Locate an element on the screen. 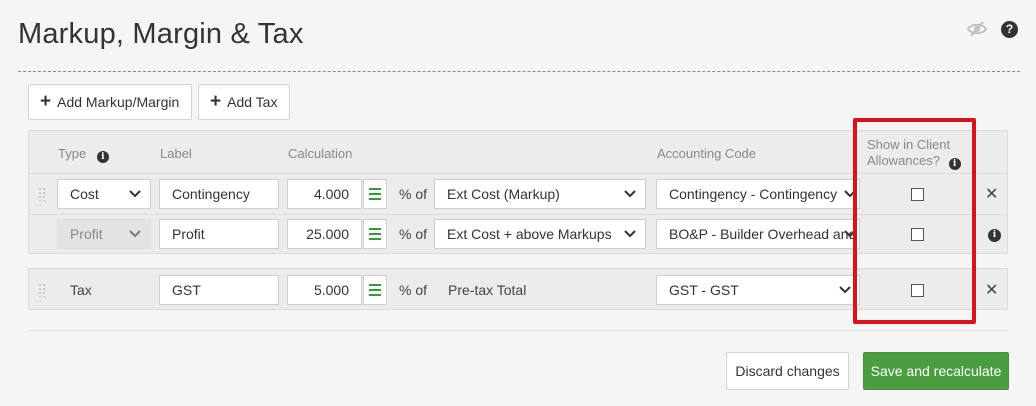  percent-input: 25.000 is located at coordinates (324, 234).